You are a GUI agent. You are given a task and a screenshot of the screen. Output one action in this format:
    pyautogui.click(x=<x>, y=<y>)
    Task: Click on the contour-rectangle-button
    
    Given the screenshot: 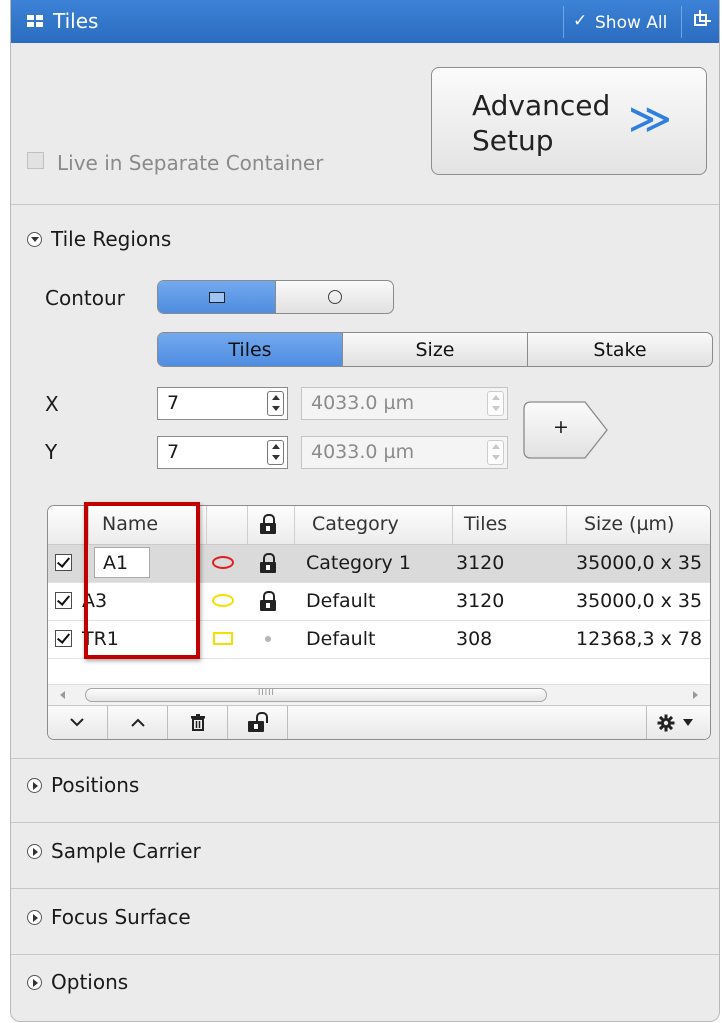 What is the action you would take?
    pyautogui.click(x=216, y=297)
    